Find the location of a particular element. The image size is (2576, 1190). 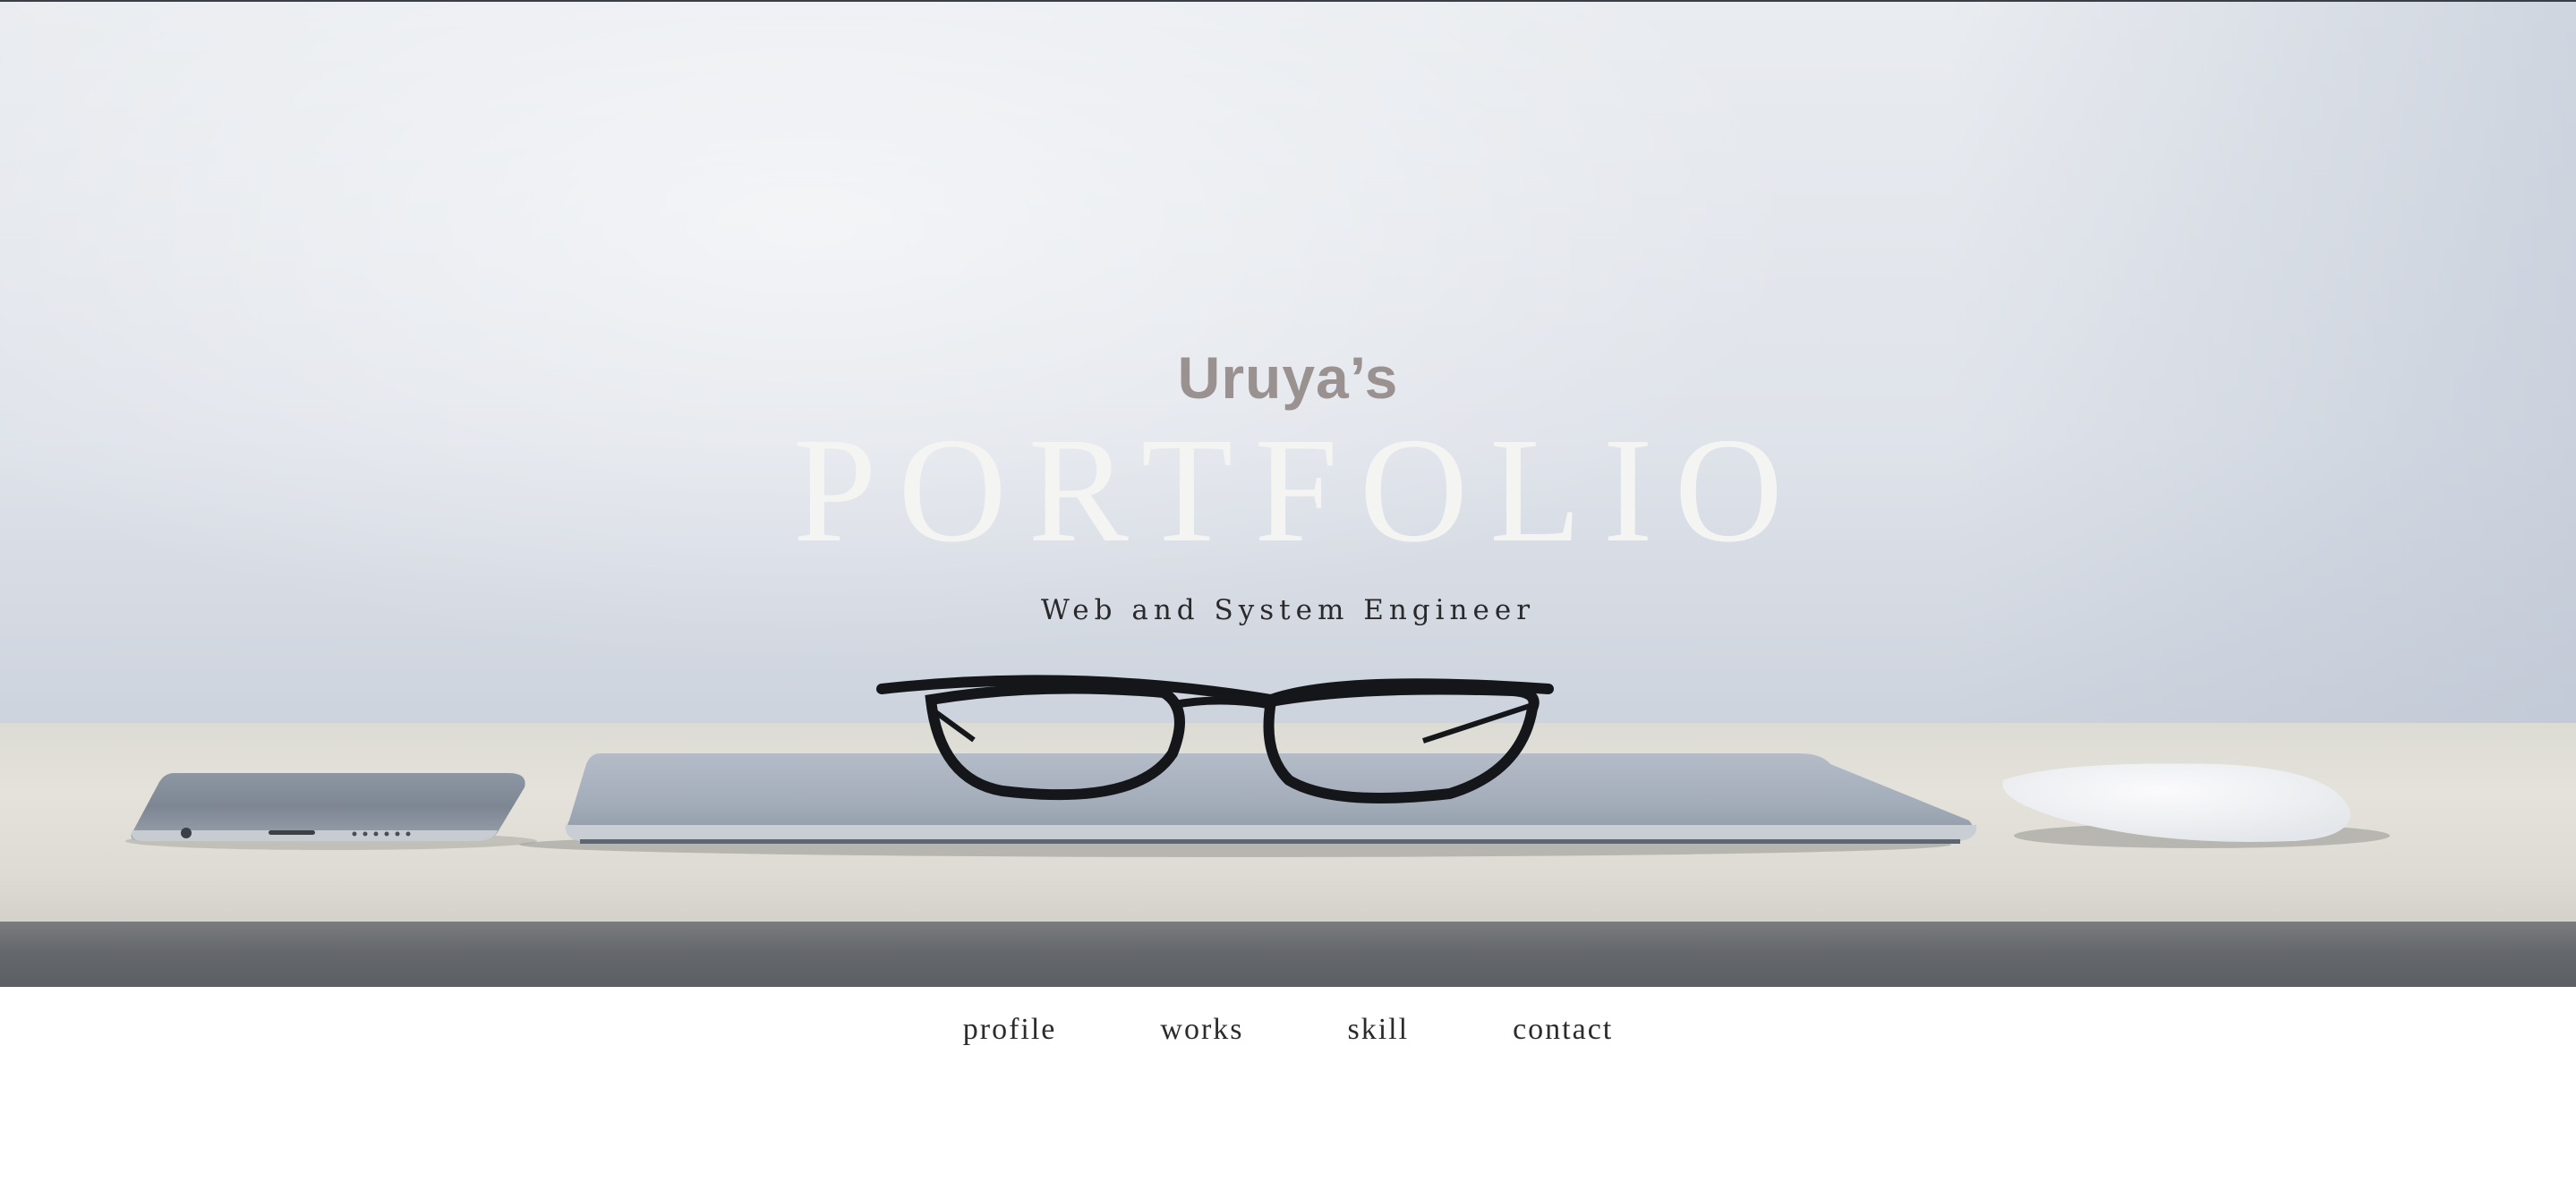

nav-item-skill: skill is located at coordinates (1379, 1030).